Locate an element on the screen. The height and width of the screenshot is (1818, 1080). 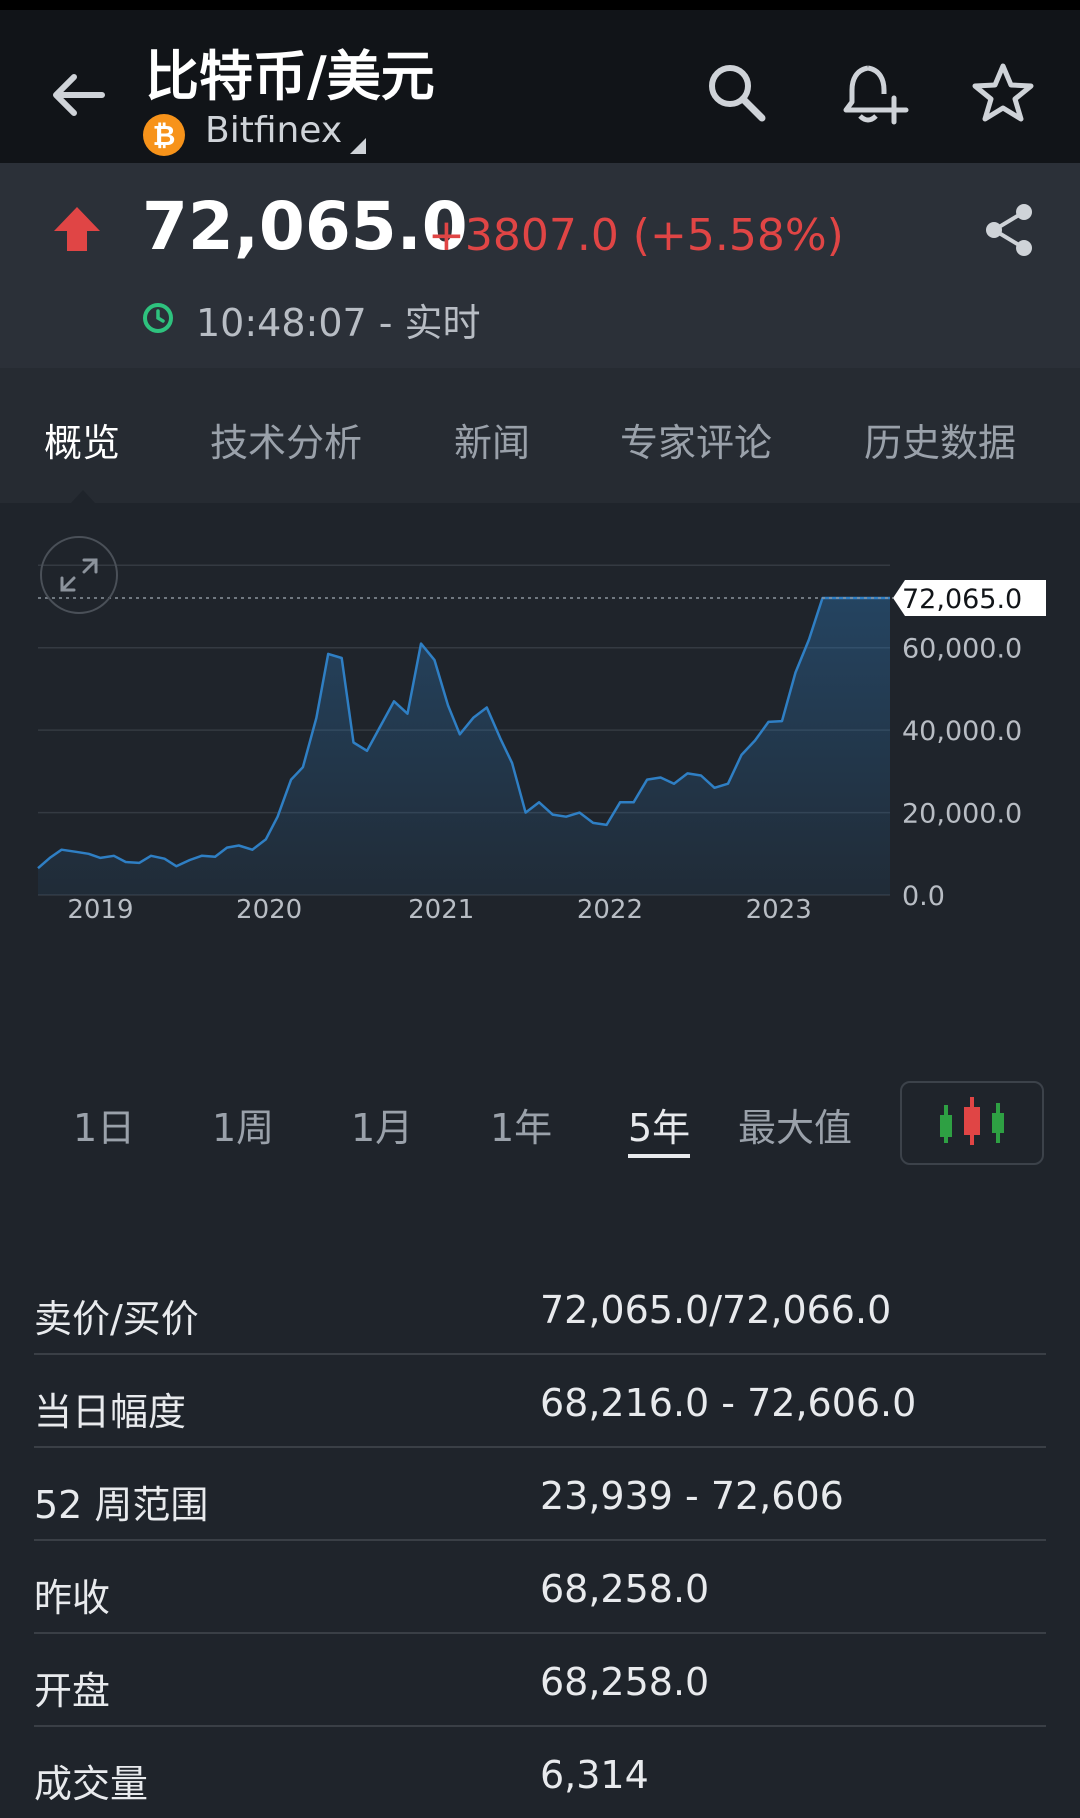
x-tick-label: 2020 is located at coordinates (269, 910).